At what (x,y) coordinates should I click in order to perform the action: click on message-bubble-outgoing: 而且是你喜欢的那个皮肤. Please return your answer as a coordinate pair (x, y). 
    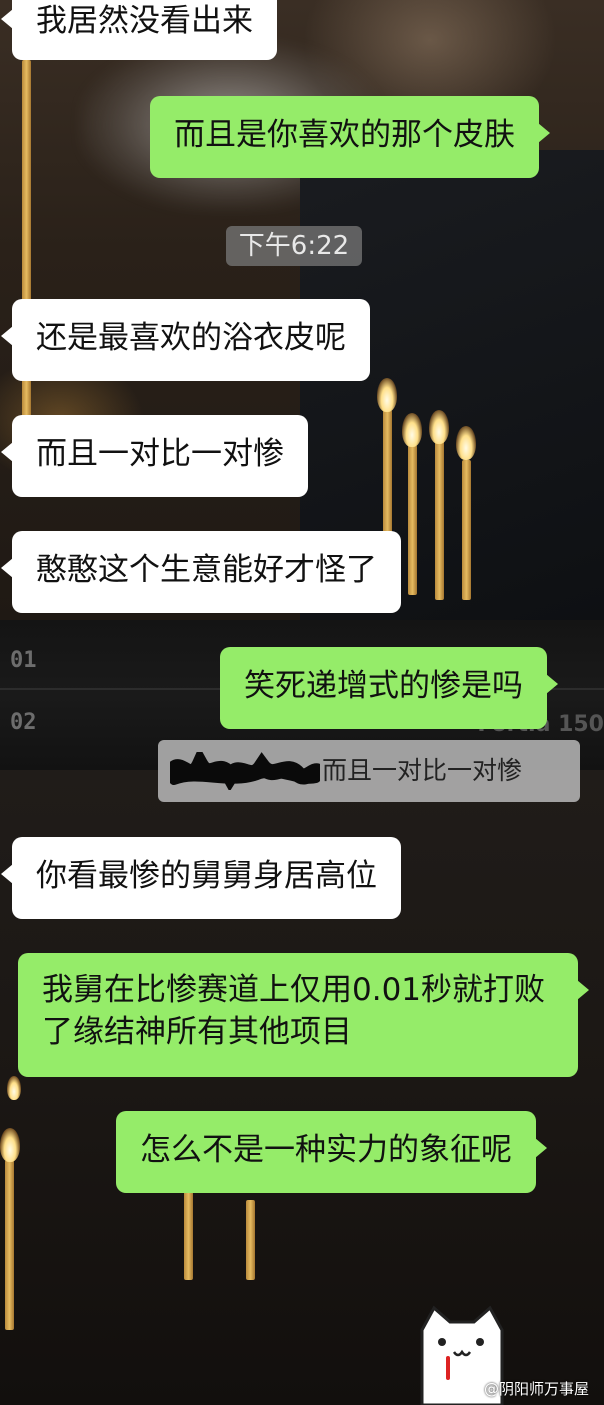
    Looking at the image, I should click on (350, 137).